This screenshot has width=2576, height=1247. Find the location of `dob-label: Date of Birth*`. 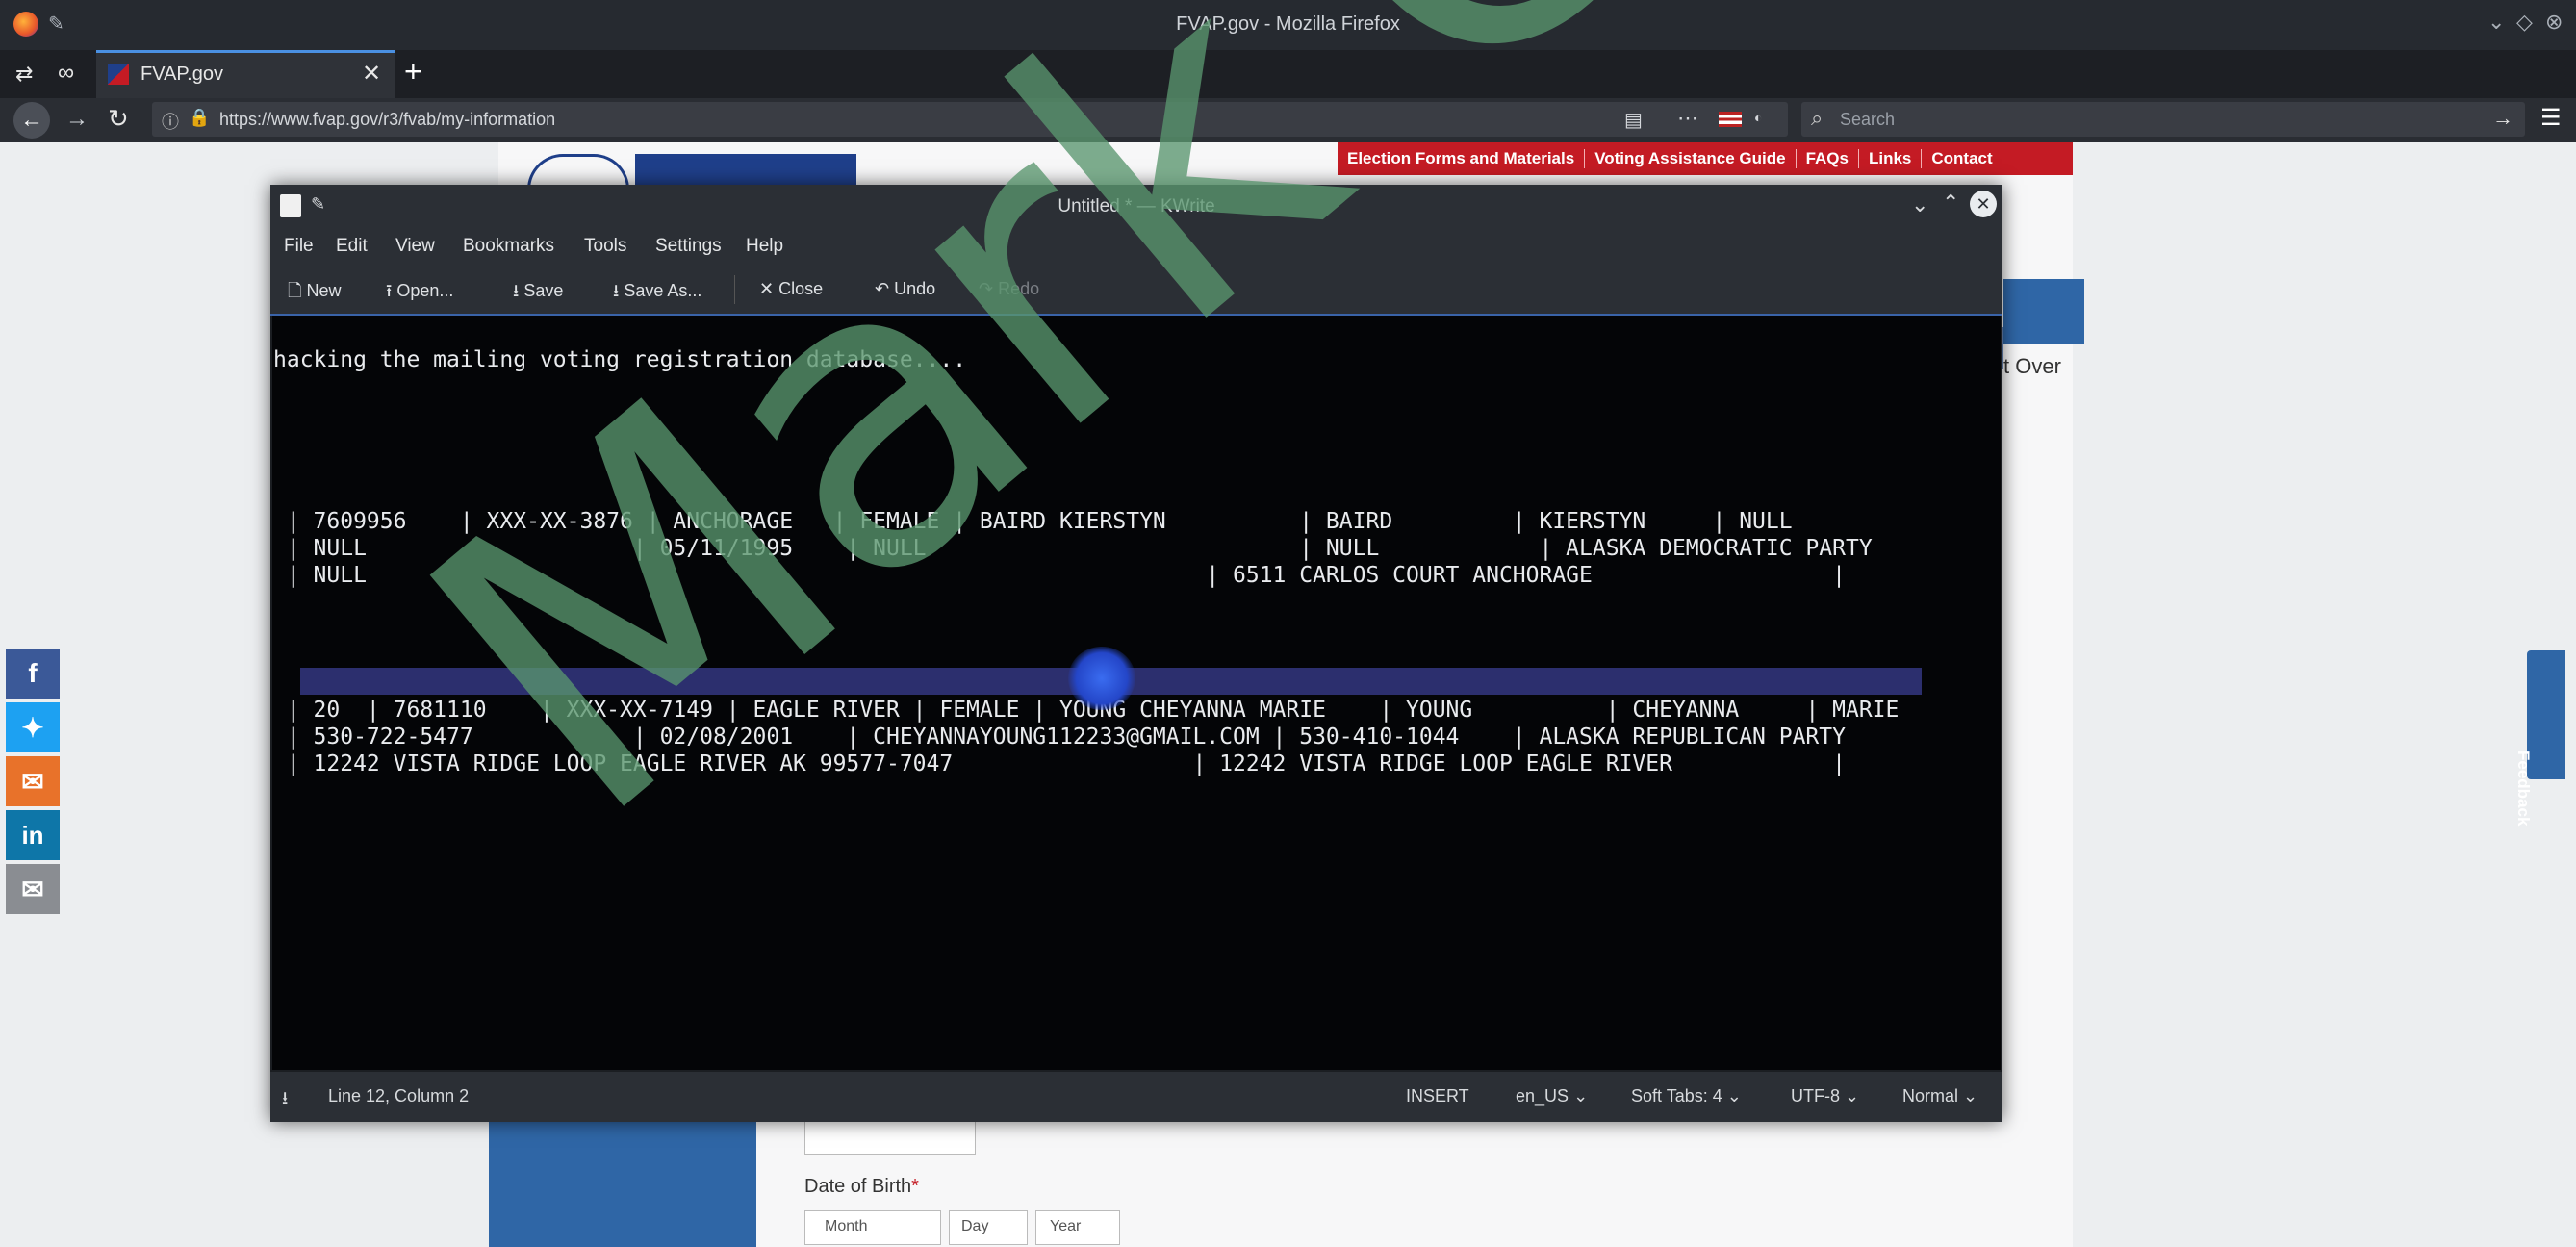

dob-label: Date of Birth* is located at coordinates (861, 1186).